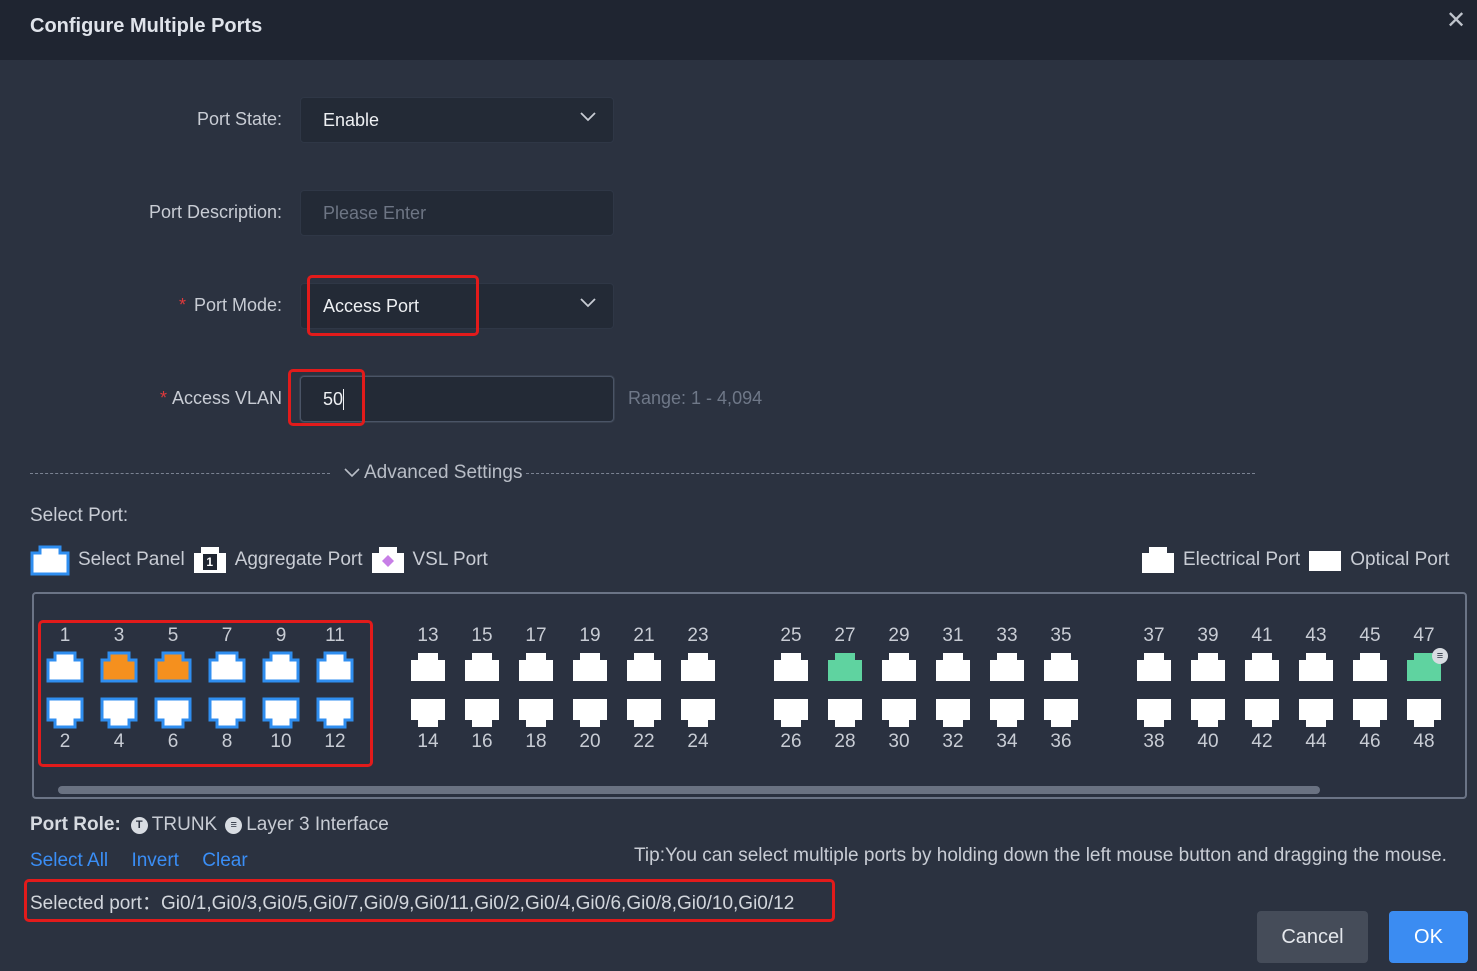 The image size is (1477, 971). Describe the element at coordinates (482, 741) in the screenshot. I see `port-number: 16` at that location.